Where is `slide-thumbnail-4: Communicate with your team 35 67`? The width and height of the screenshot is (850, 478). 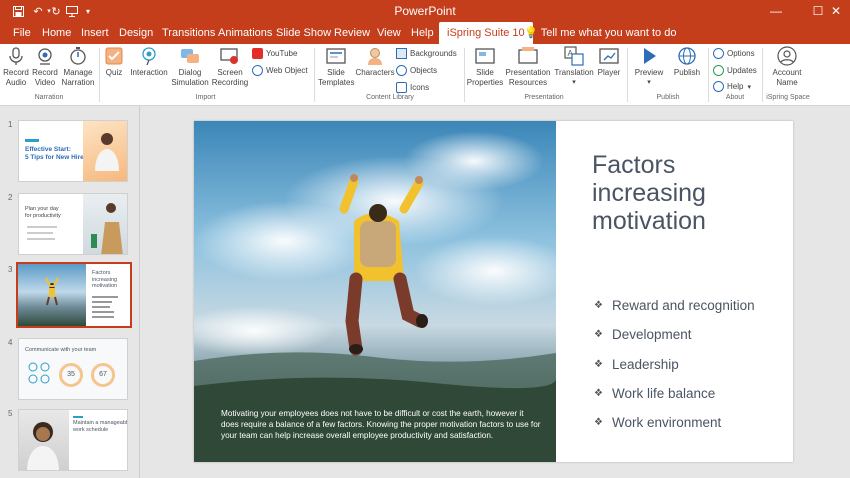 slide-thumbnail-4: Communicate with your team 35 67 is located at coordinates (73, 369).